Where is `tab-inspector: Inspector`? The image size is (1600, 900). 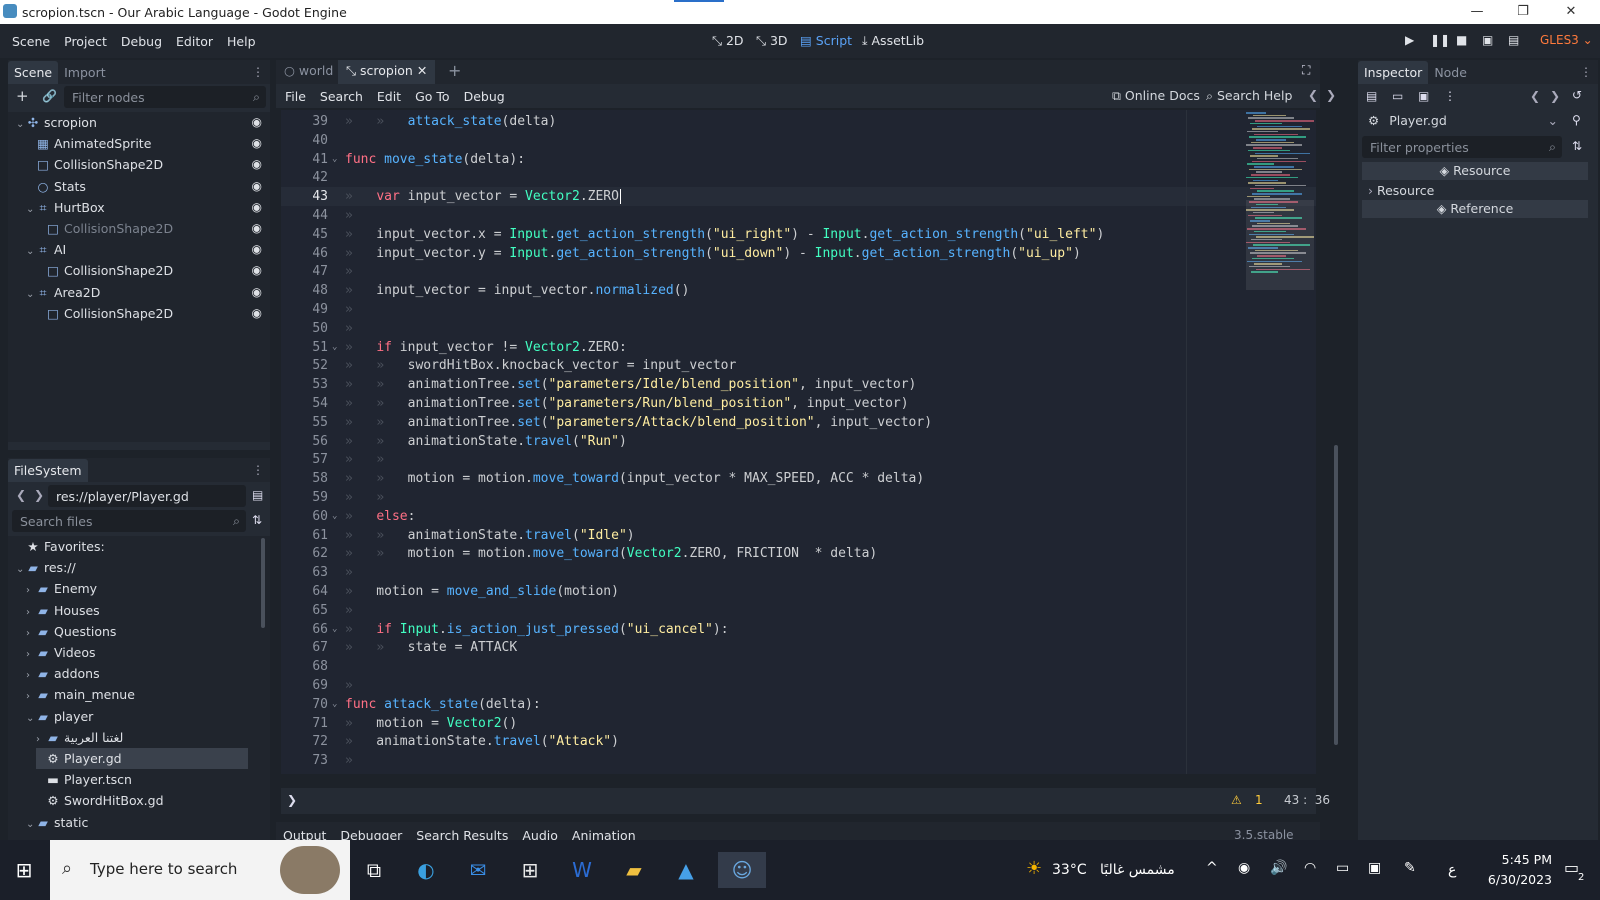
tab-inspector: Inspector is located at coordinates (1393, 72).